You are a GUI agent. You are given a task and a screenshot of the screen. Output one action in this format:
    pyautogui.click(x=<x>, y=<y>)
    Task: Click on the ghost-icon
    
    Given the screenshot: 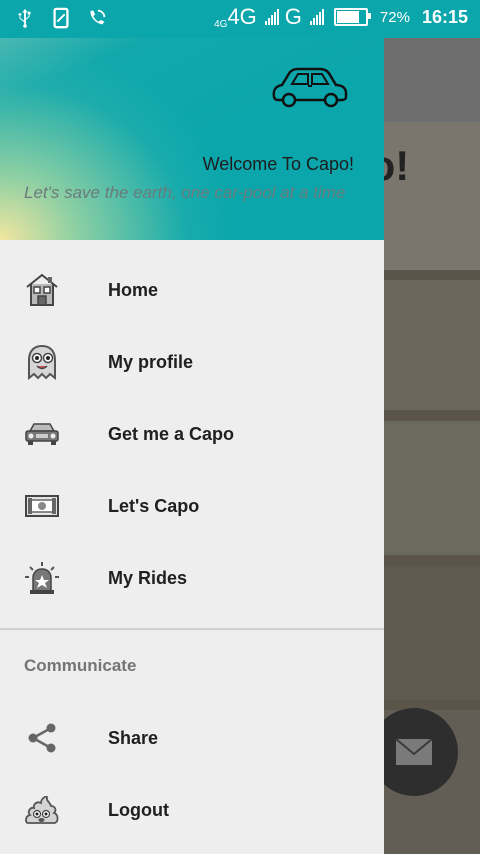 What is the action you would take?
    pyautogui.click(x=42, y=362)
    